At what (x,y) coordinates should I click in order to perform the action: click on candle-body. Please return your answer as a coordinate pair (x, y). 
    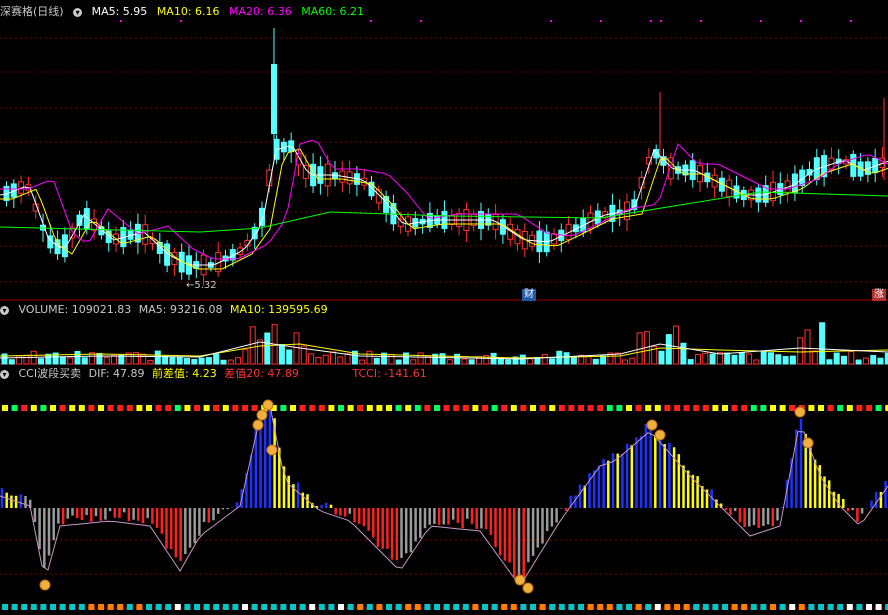
    Looking at the image, I should click on (274, 99).